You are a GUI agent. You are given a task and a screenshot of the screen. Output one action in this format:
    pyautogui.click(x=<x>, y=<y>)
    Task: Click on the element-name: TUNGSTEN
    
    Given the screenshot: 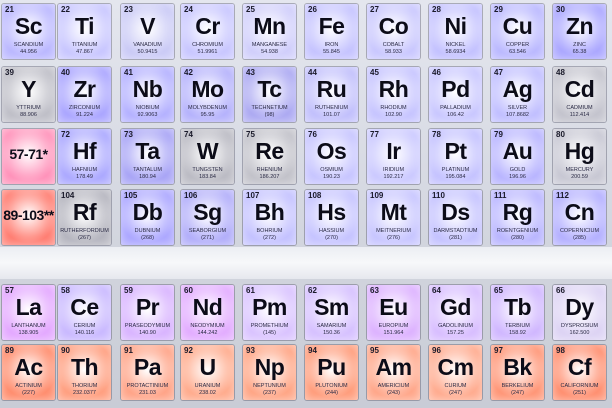 What is the action you would take?
    pyautogui.click(x=207, y=170)
    